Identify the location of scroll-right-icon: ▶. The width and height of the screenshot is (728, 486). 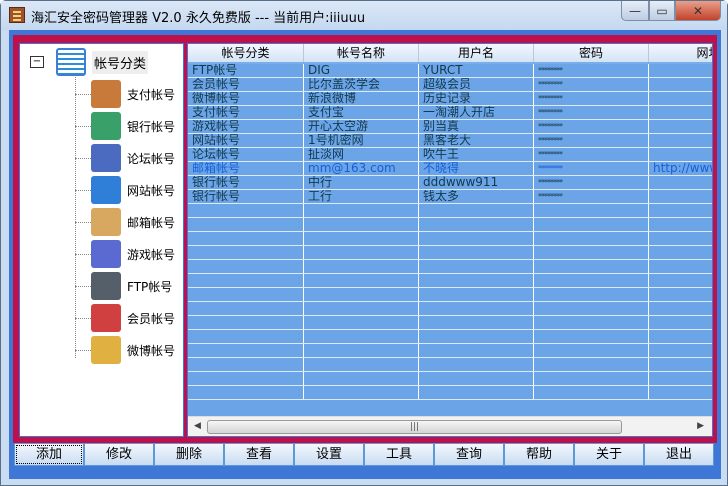
(700, 426).